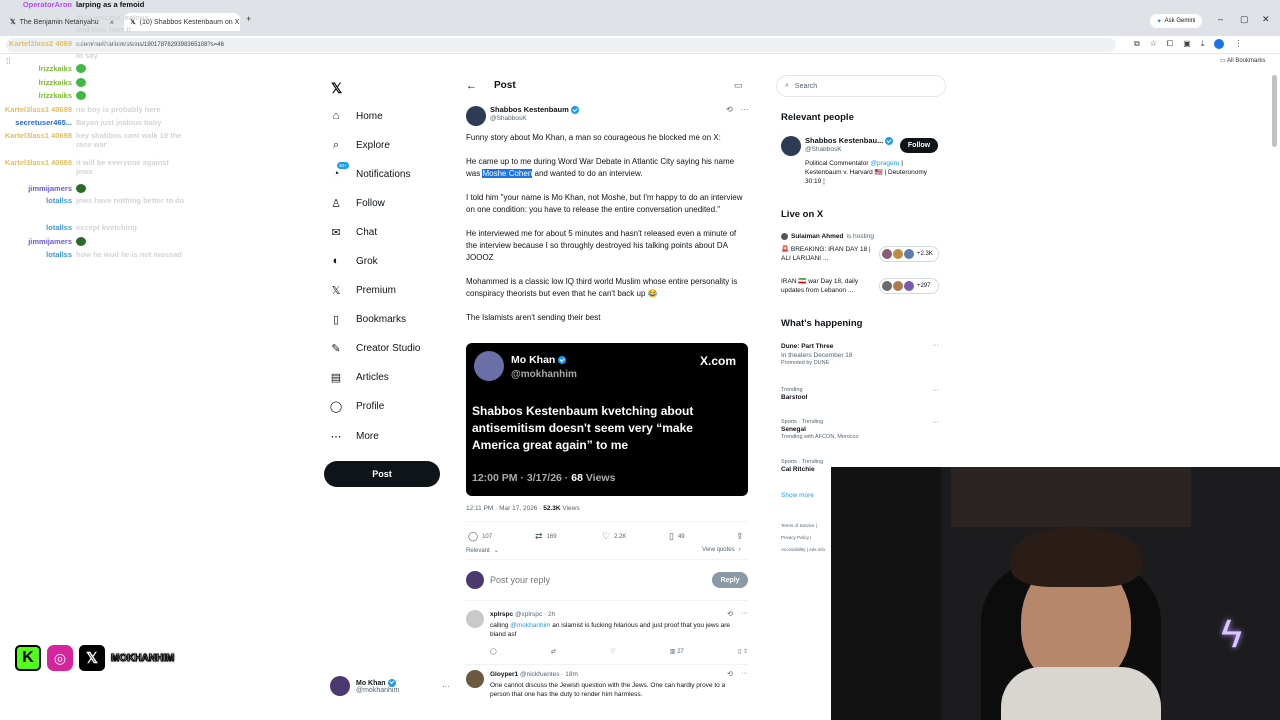 This screenshot has width=1280, height=720. What do you see at coordinates (590, 580) in the screenshot?
I see `reply-input` at bounding box center [590, 580].